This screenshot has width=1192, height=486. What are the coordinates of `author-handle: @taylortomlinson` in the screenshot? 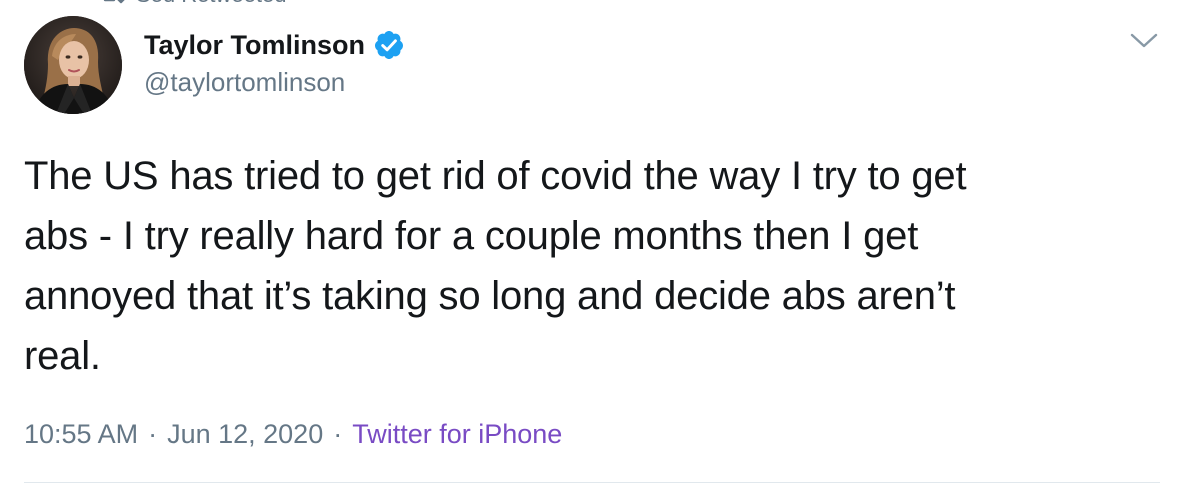 It's located at (244, 82).